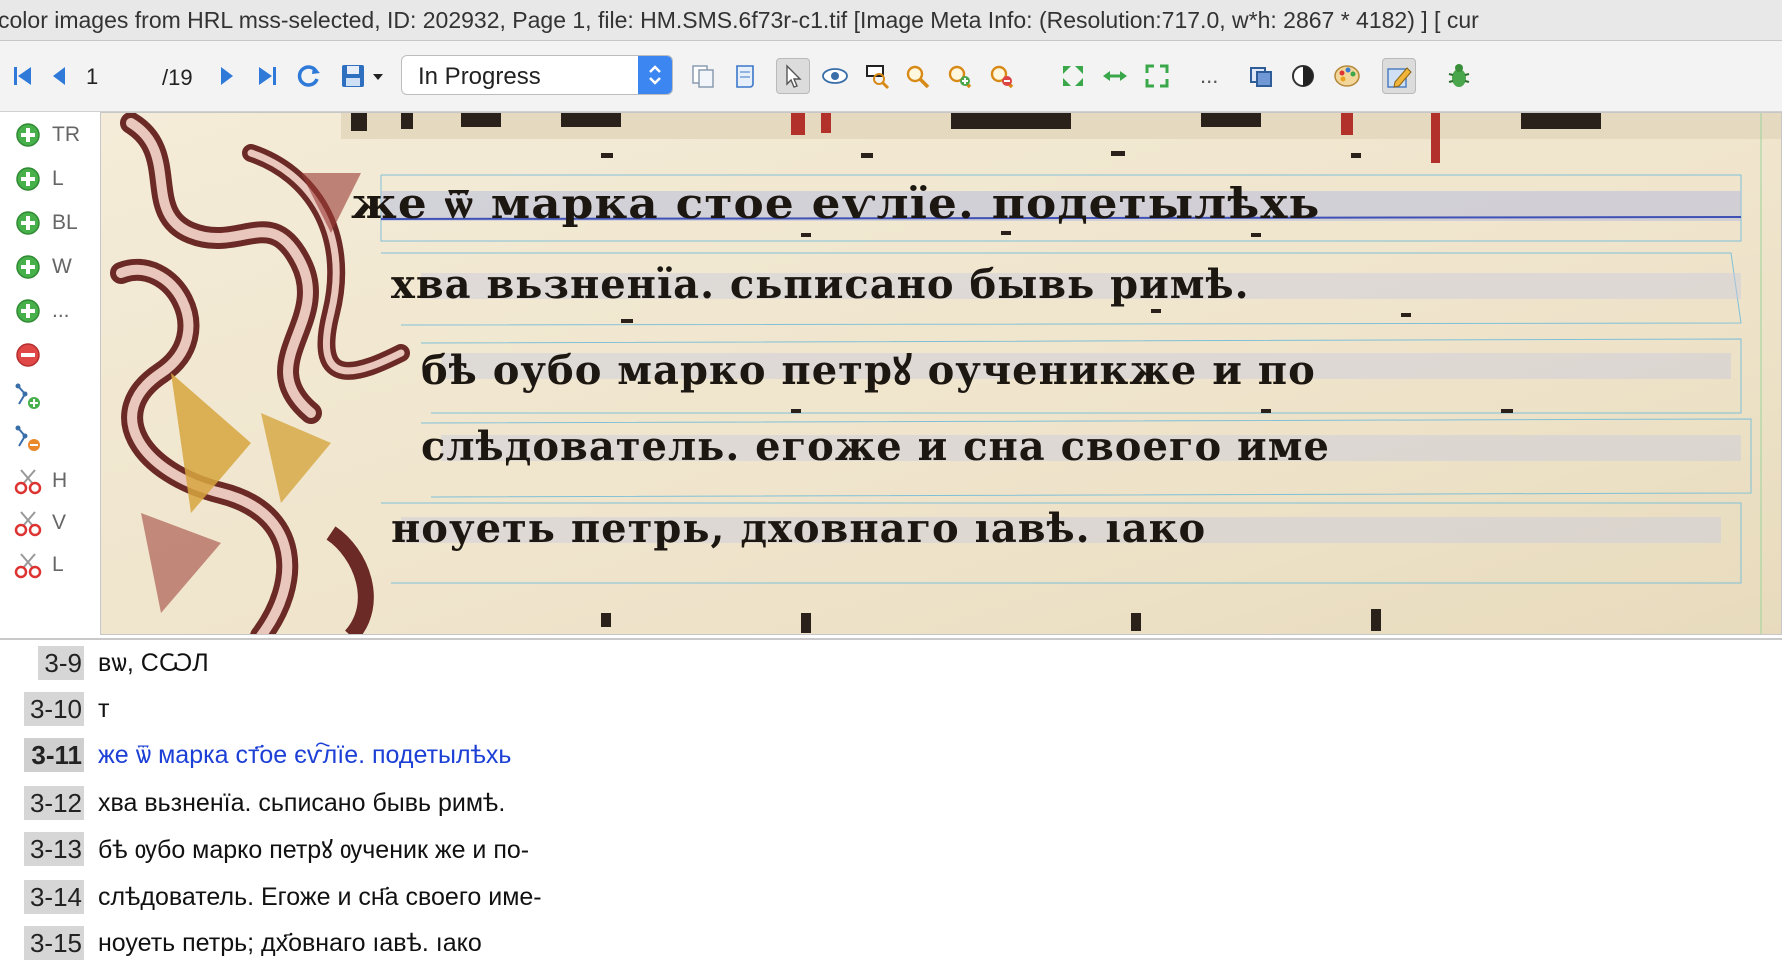 Image resolution: width=1782 pixels, height=966 pixels. I want to click on line-text: хва вьзненїа. сьписано бывь римѣ., so click(301, 803).